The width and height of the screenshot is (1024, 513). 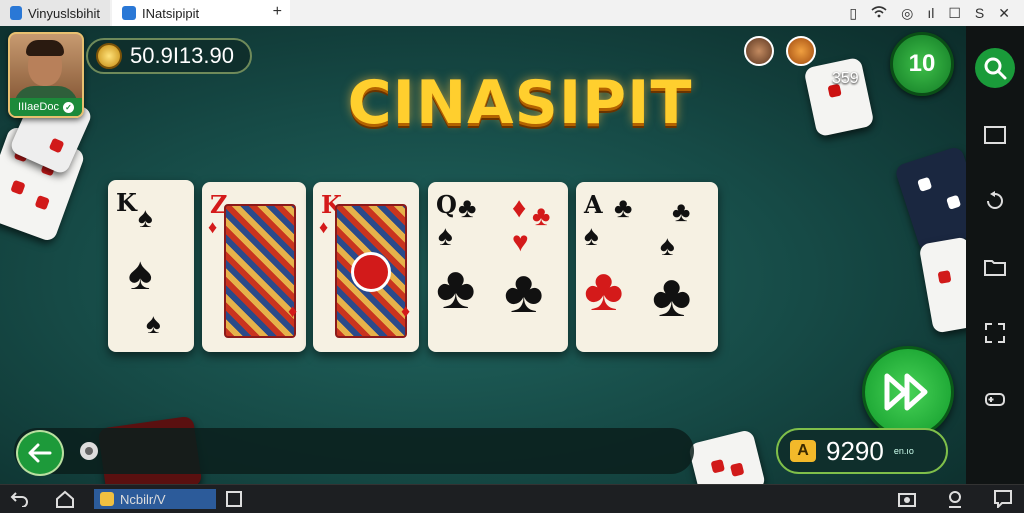 I want to click on minimize-button: ☐, so click(x=954, y=13).